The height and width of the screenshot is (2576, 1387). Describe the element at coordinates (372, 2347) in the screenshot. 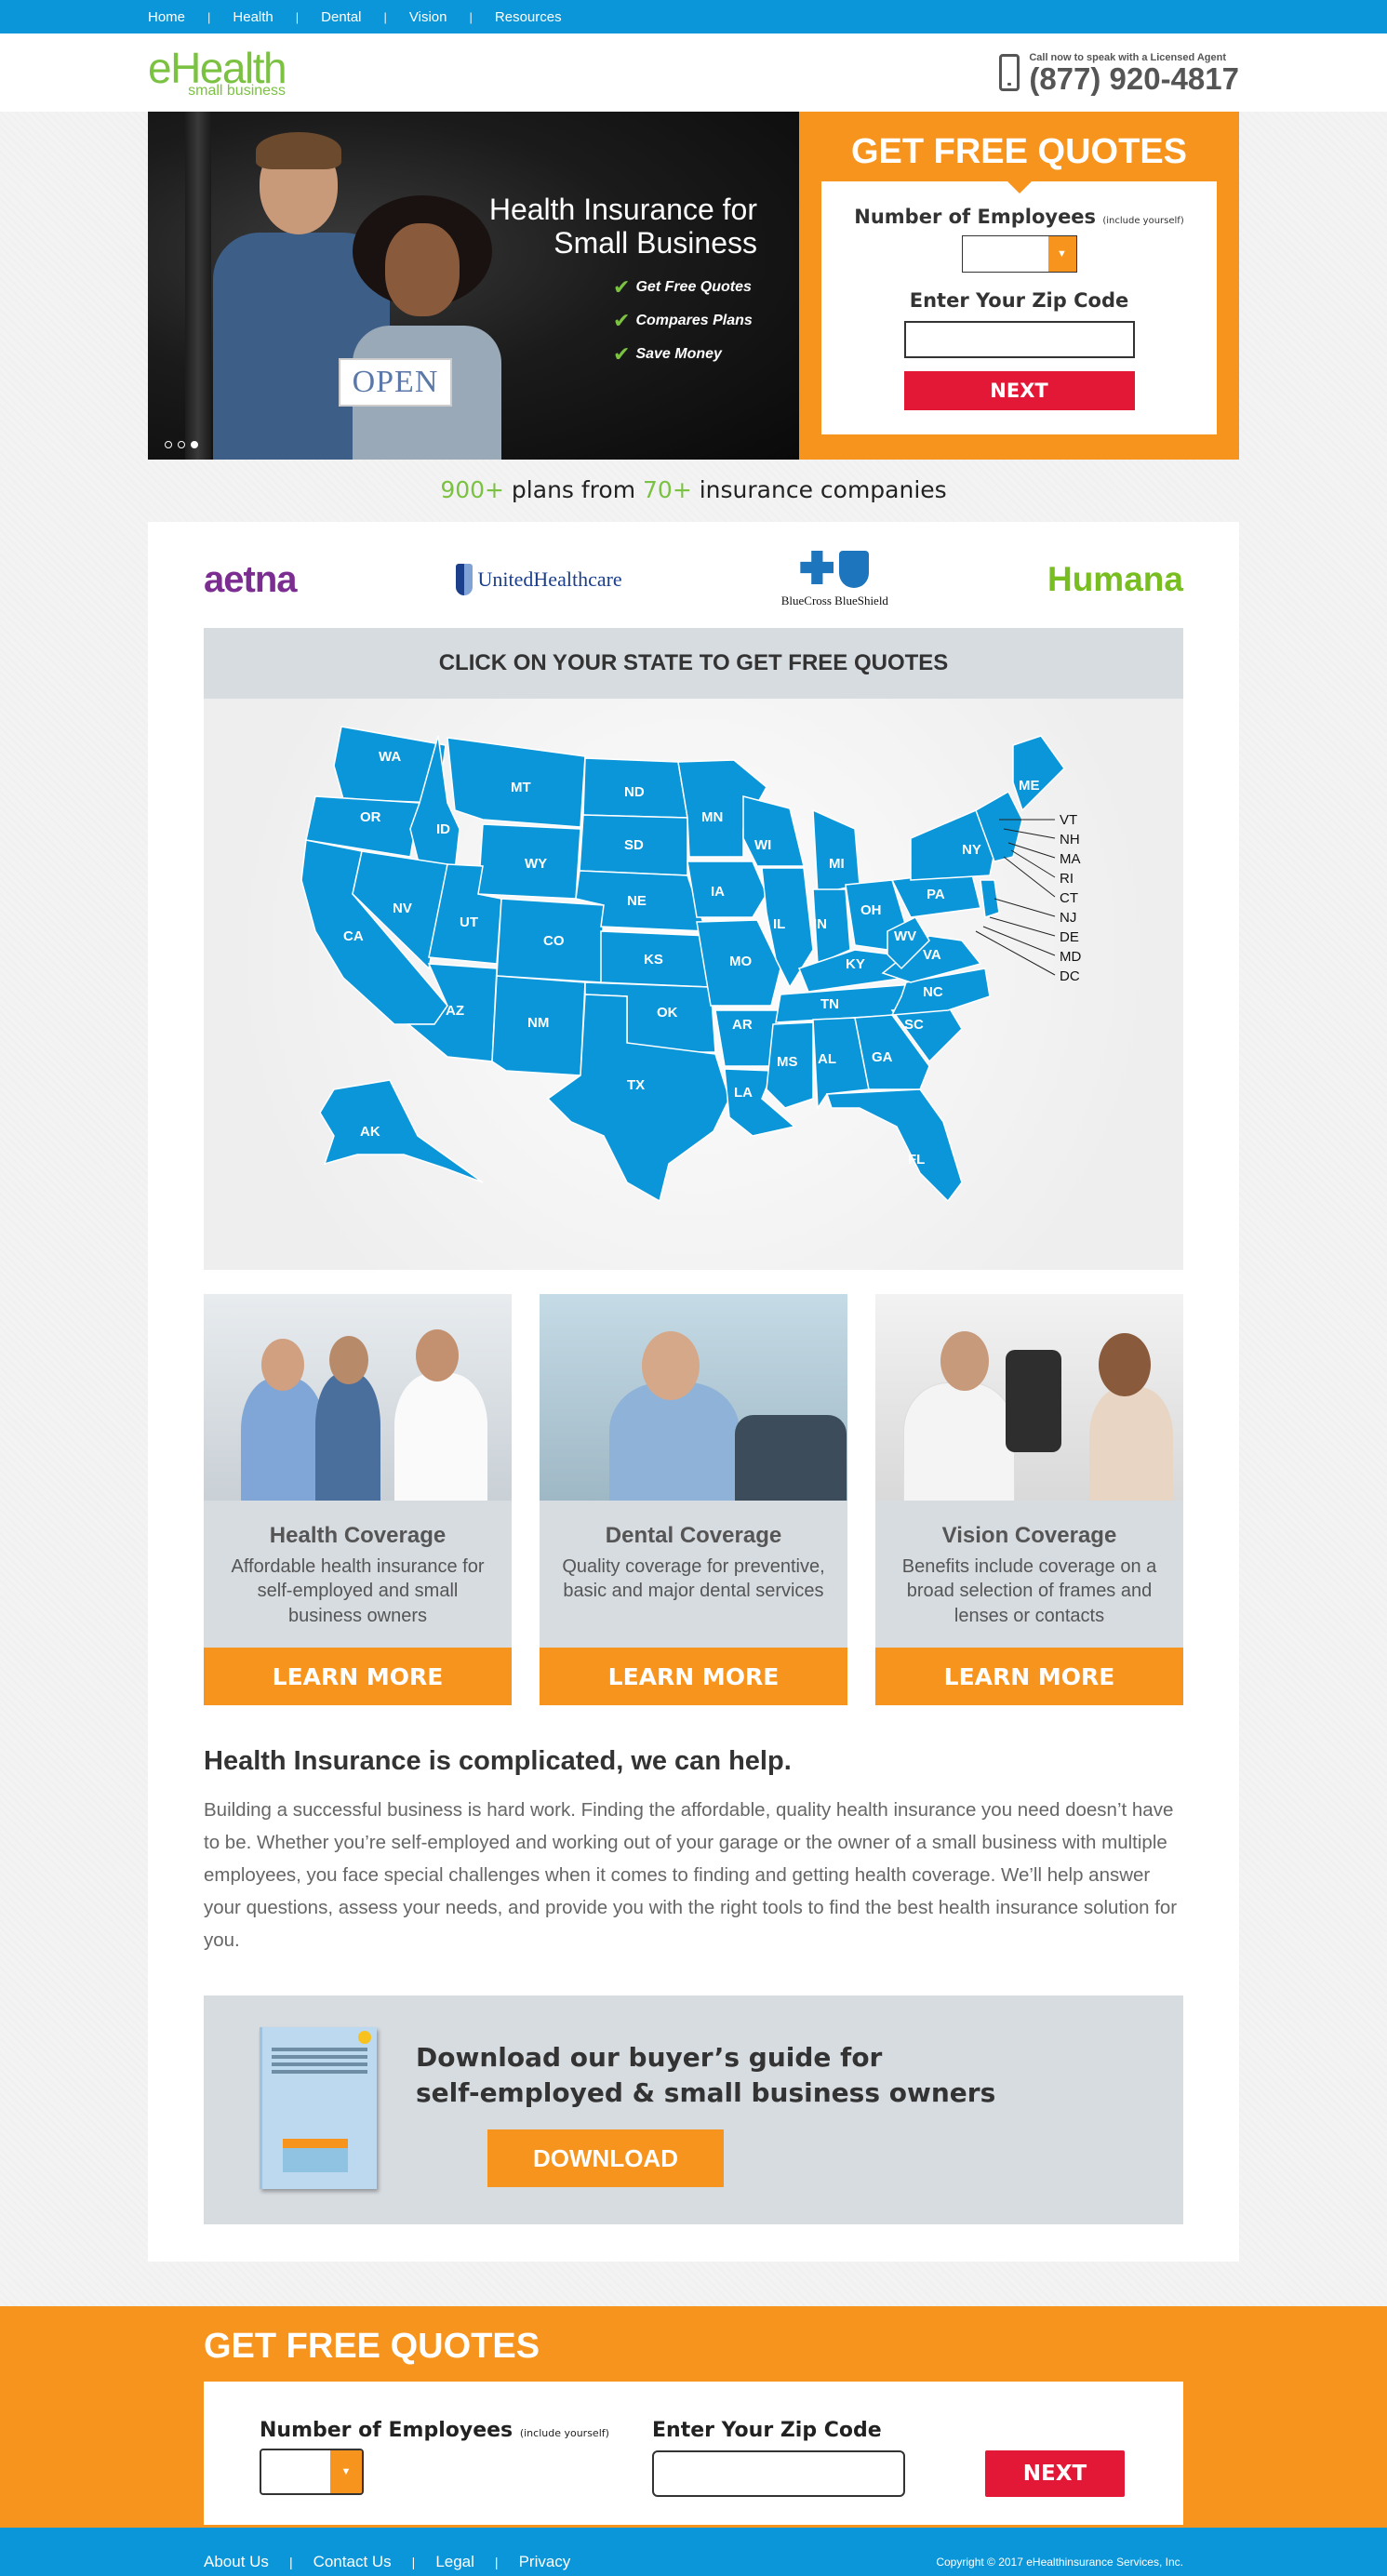

I see `bottom-quote-title: GET FREE QUOTES` at that location.